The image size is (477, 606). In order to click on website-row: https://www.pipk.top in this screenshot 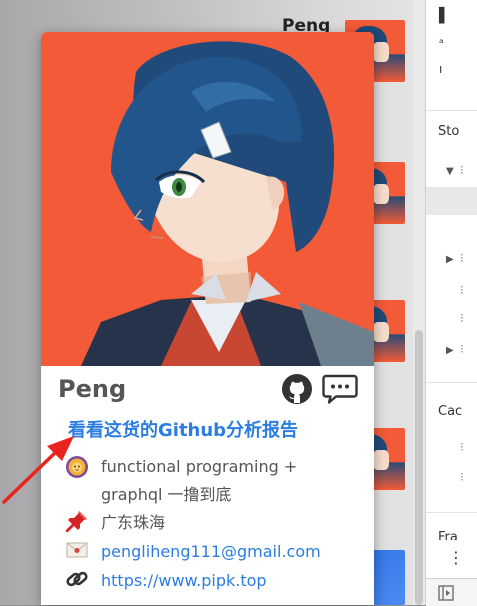, I will do `click(166, 581)`.